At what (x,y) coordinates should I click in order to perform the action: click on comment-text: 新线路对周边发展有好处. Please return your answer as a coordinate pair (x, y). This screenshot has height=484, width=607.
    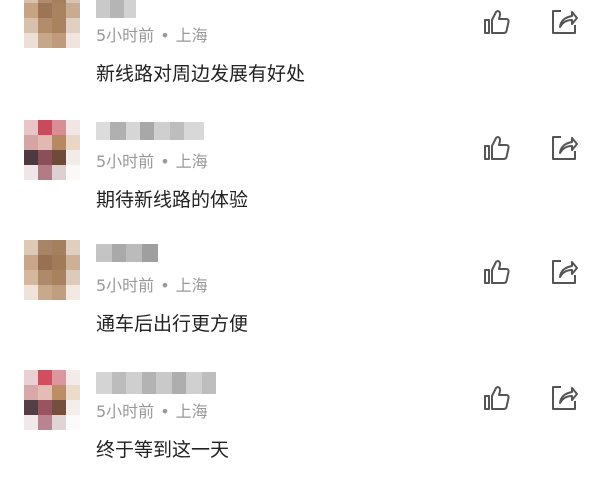
    Looking at the image, I should click on (201, 74).